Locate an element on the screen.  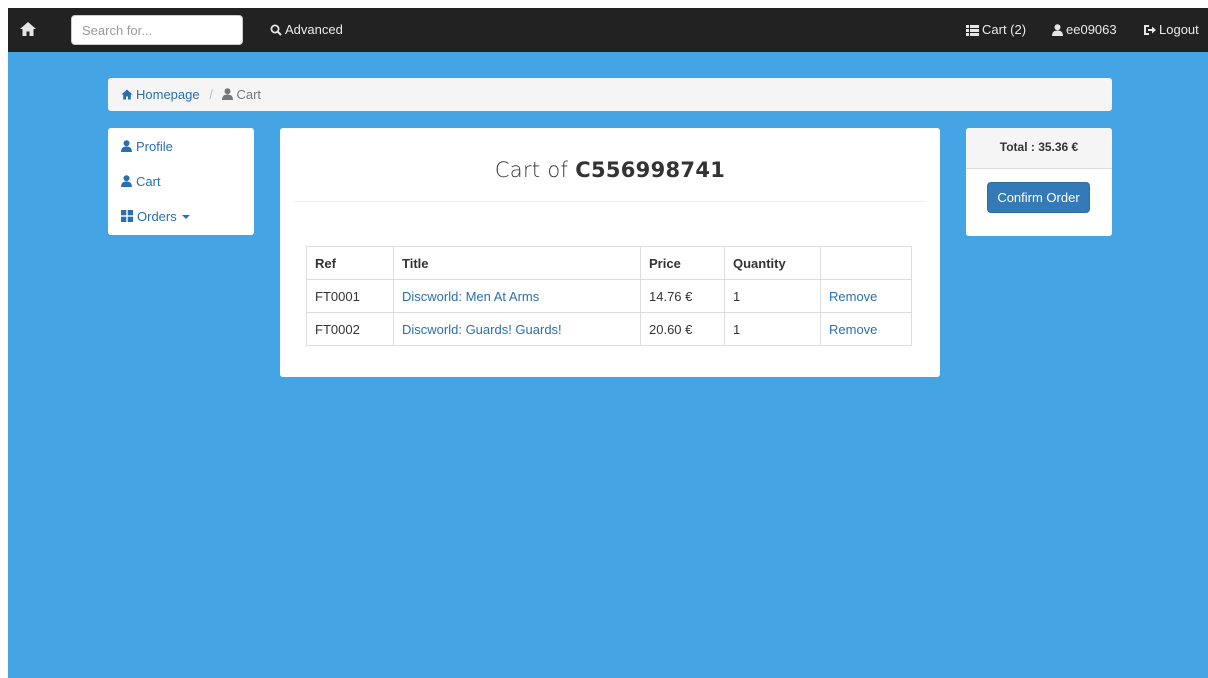
search-icon is located at coordinates (276, 30).